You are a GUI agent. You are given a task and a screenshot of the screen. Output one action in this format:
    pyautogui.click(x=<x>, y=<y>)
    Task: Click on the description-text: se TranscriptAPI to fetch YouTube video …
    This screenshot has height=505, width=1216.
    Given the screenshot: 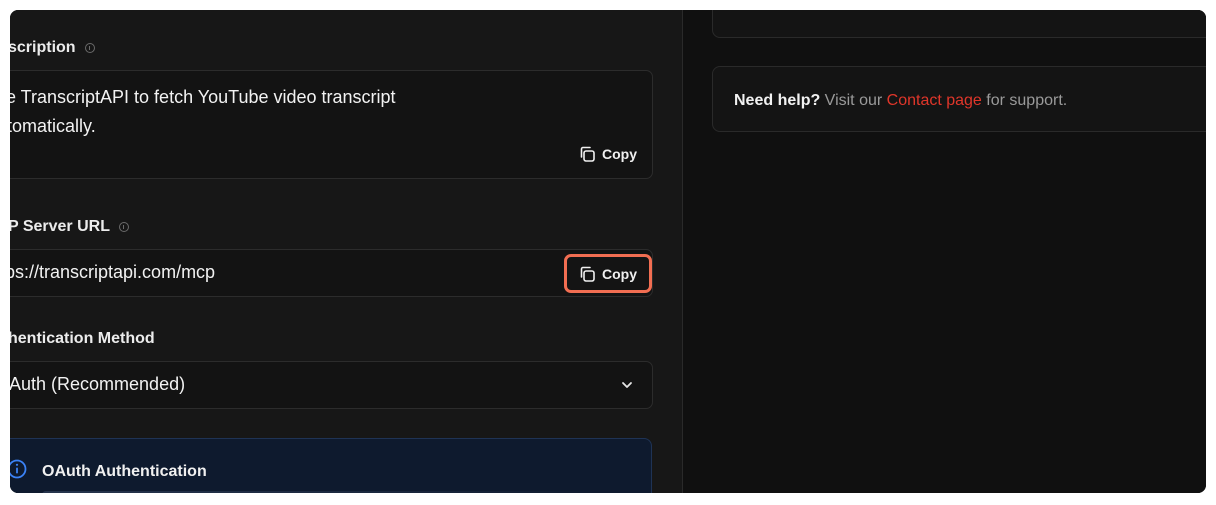 What is the action you would take?
    pyautogui.click(x=313, y=112)
    